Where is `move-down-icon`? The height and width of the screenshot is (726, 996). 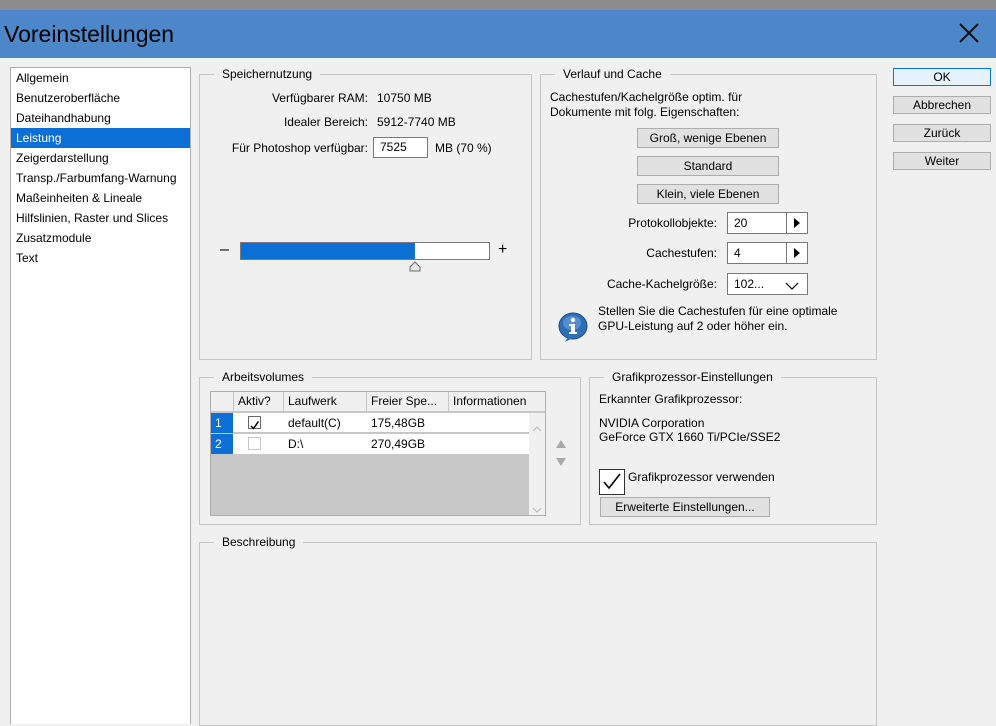 move-down-icon is located at coordinates (561, 463).